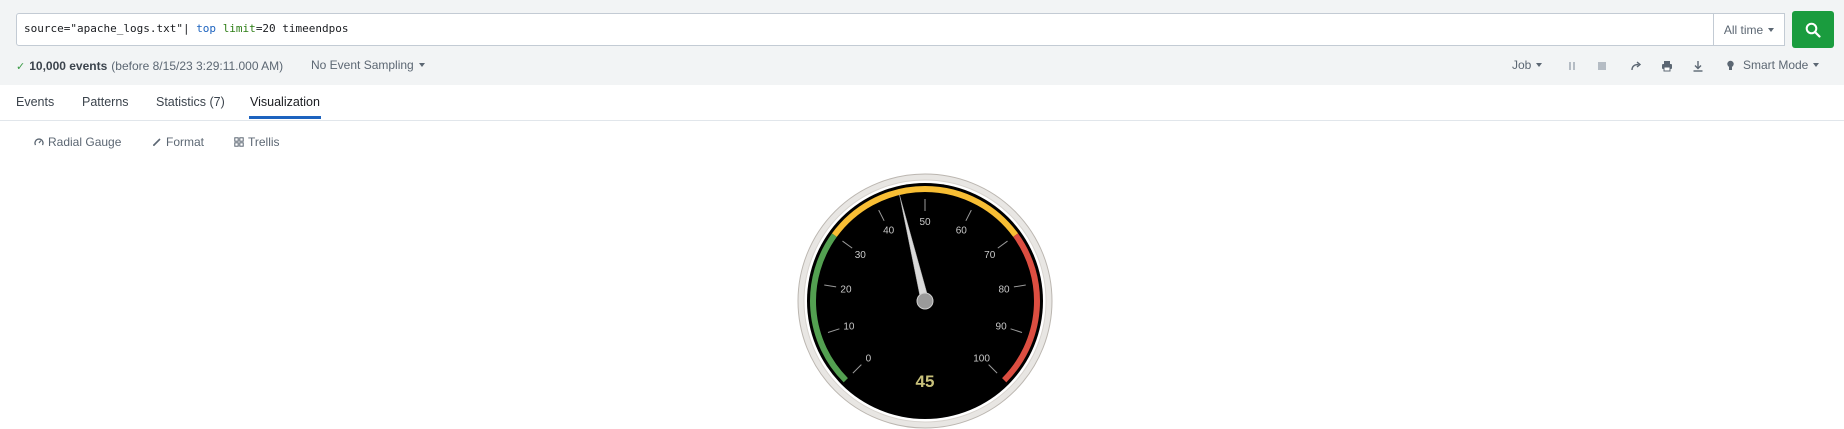 The height and width of the screenshot is (429, 1844). What do you see at coordinates (1522, 65) in the screenshot?
I see `job-label: Job` at bounding box center [1522, 65].